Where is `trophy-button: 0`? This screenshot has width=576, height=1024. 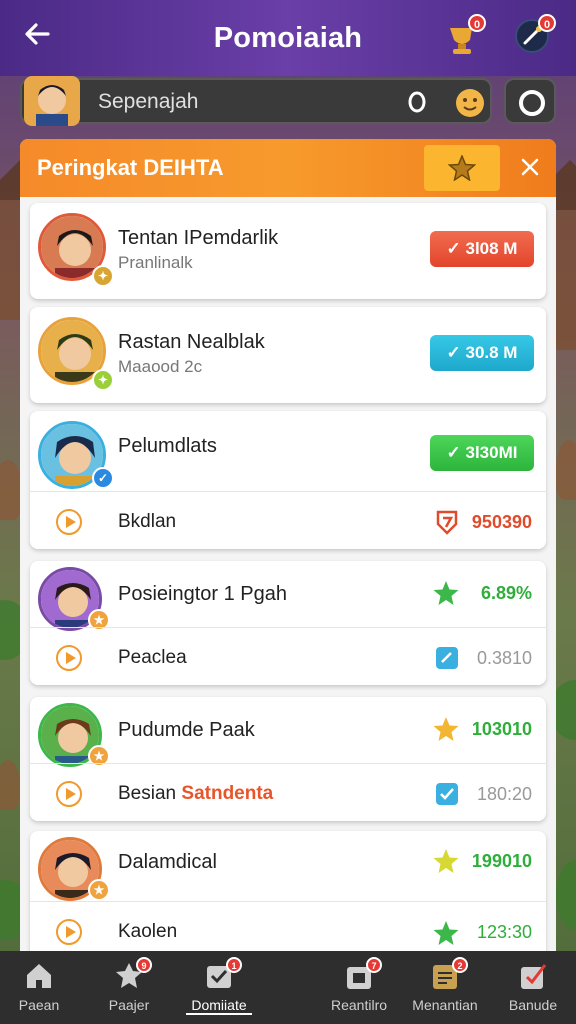 trophy-button: 0 is located at coordinates (464, 36).